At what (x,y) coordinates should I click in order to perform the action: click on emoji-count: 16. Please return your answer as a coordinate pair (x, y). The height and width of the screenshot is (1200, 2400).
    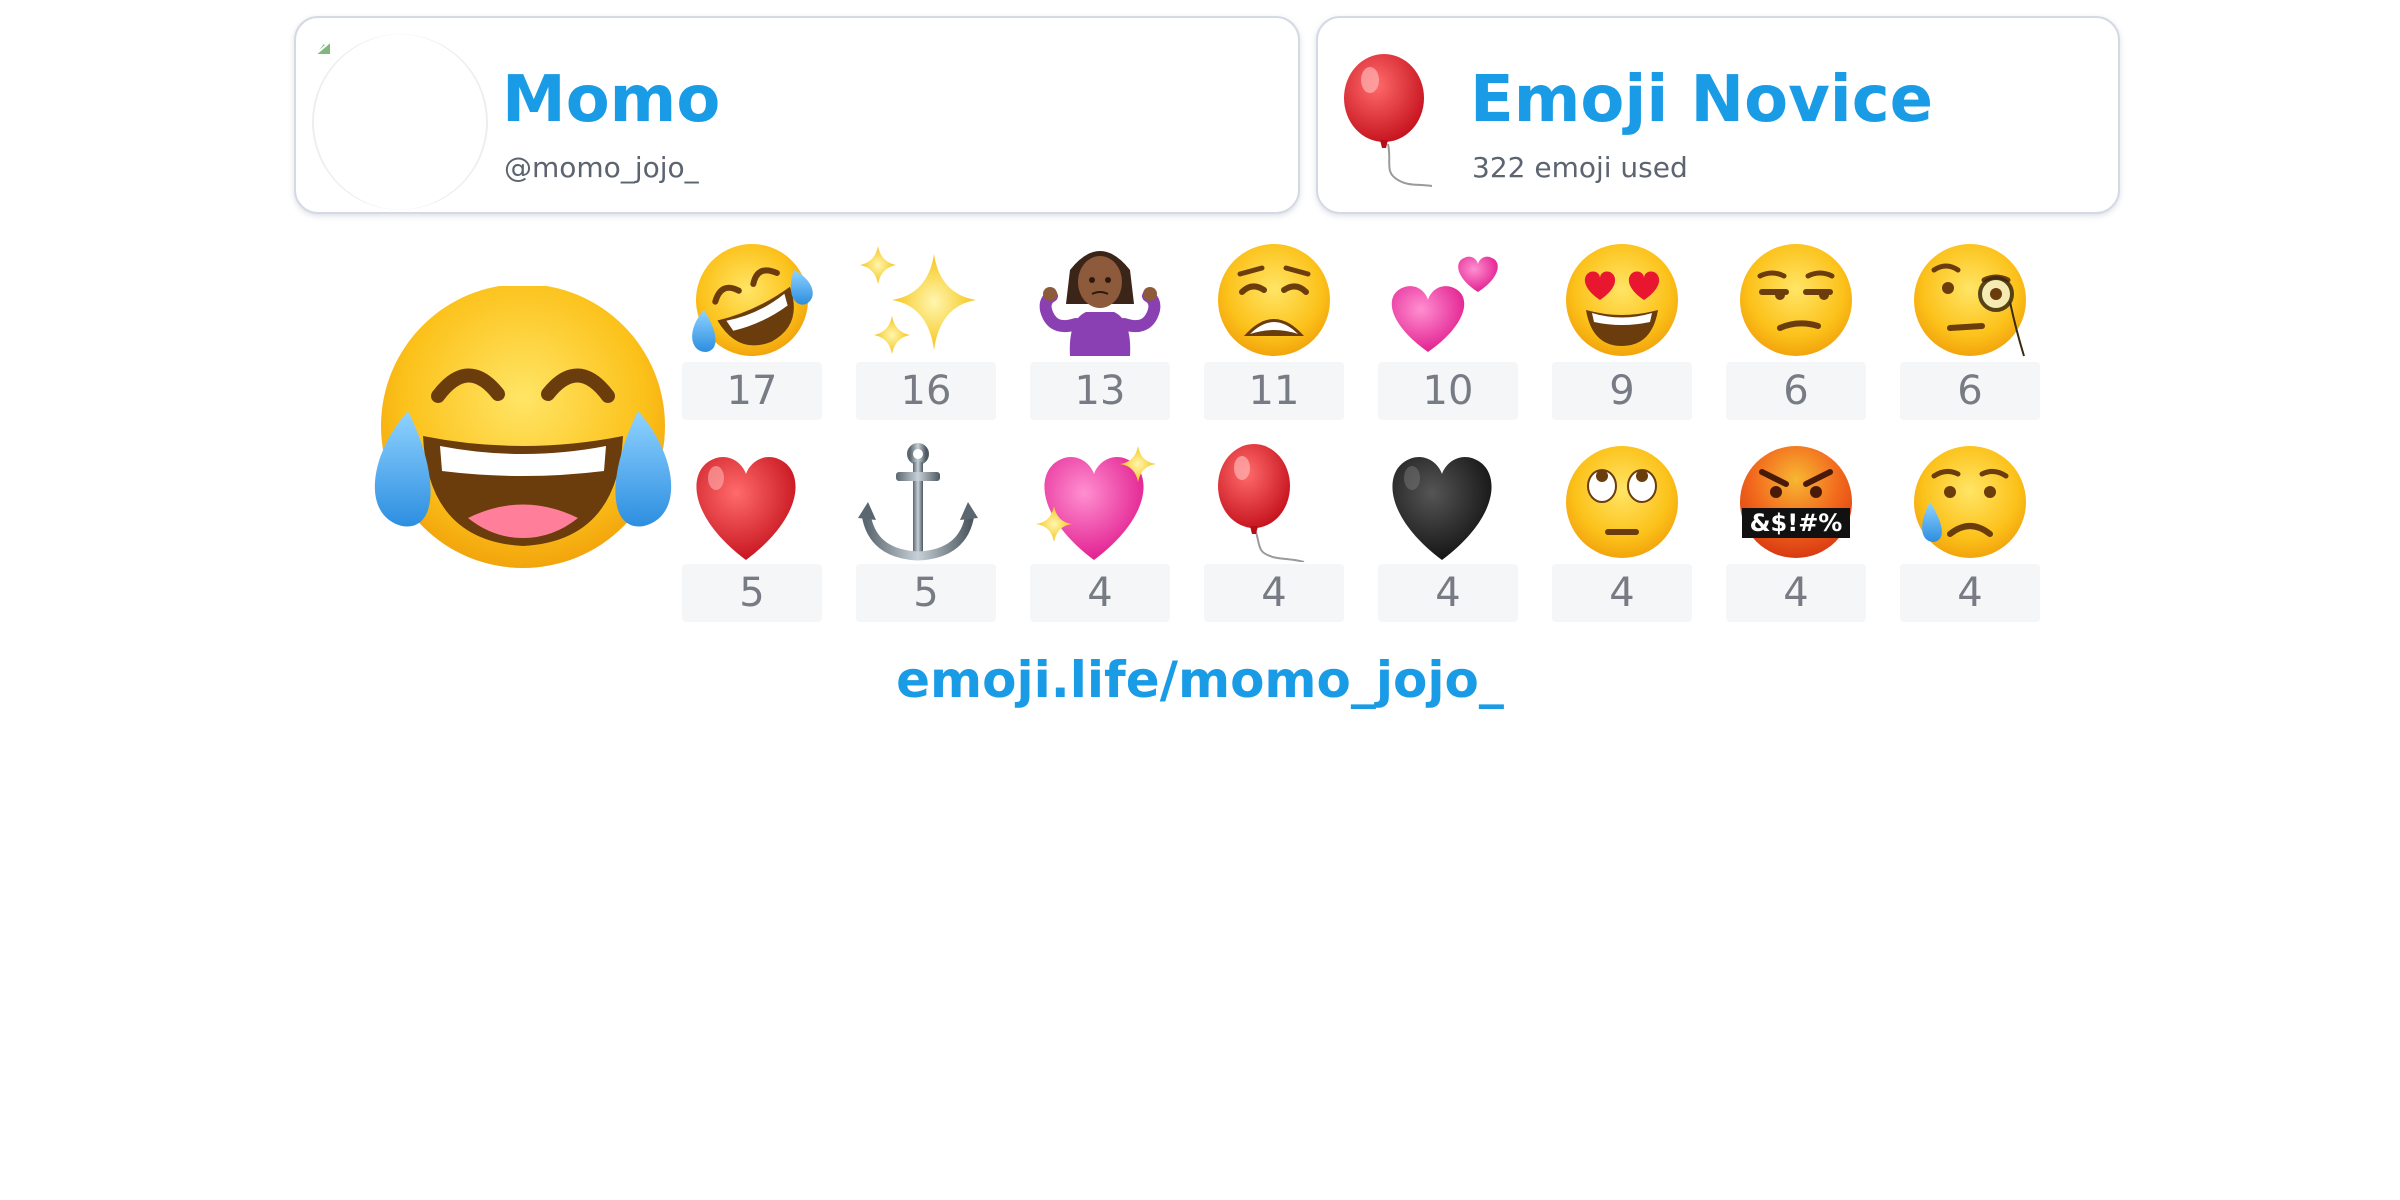
    Looking at the image, I should click on (926, 391).